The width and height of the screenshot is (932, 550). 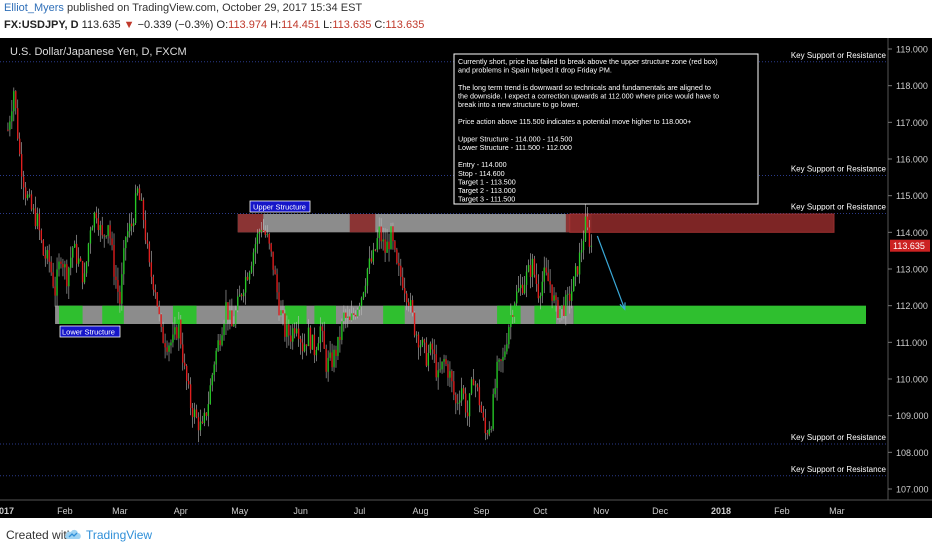 I want to click on author-link: Elliot_Myers, so click(x=34, y=8).